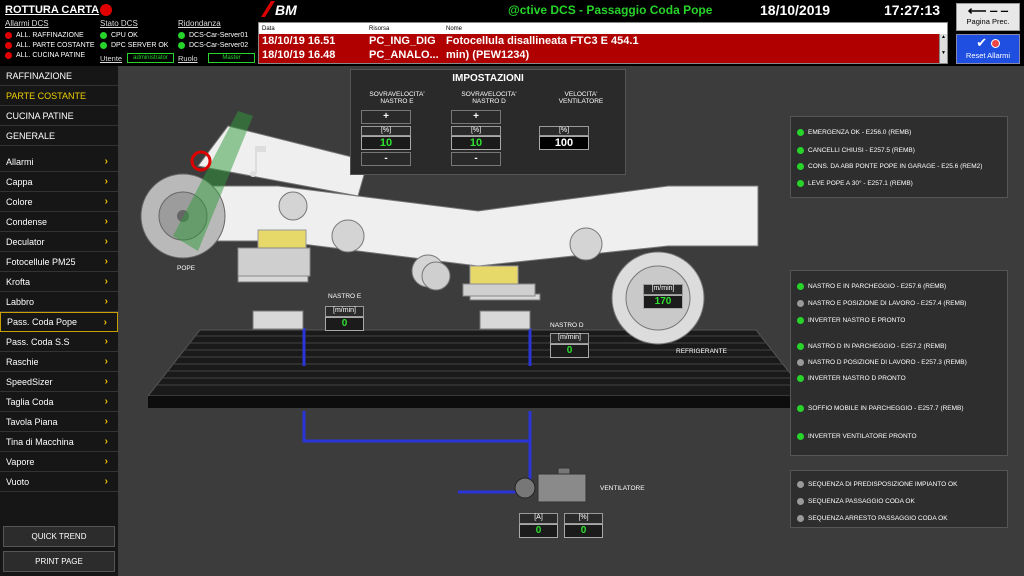 The image size is (1024, 576). What do you see at coordinates (856, 150) in the screenshot?
I see `status-item: CANCELLI CHIUSI - E257.5 (REMB)` at bounding box center [856, 150].